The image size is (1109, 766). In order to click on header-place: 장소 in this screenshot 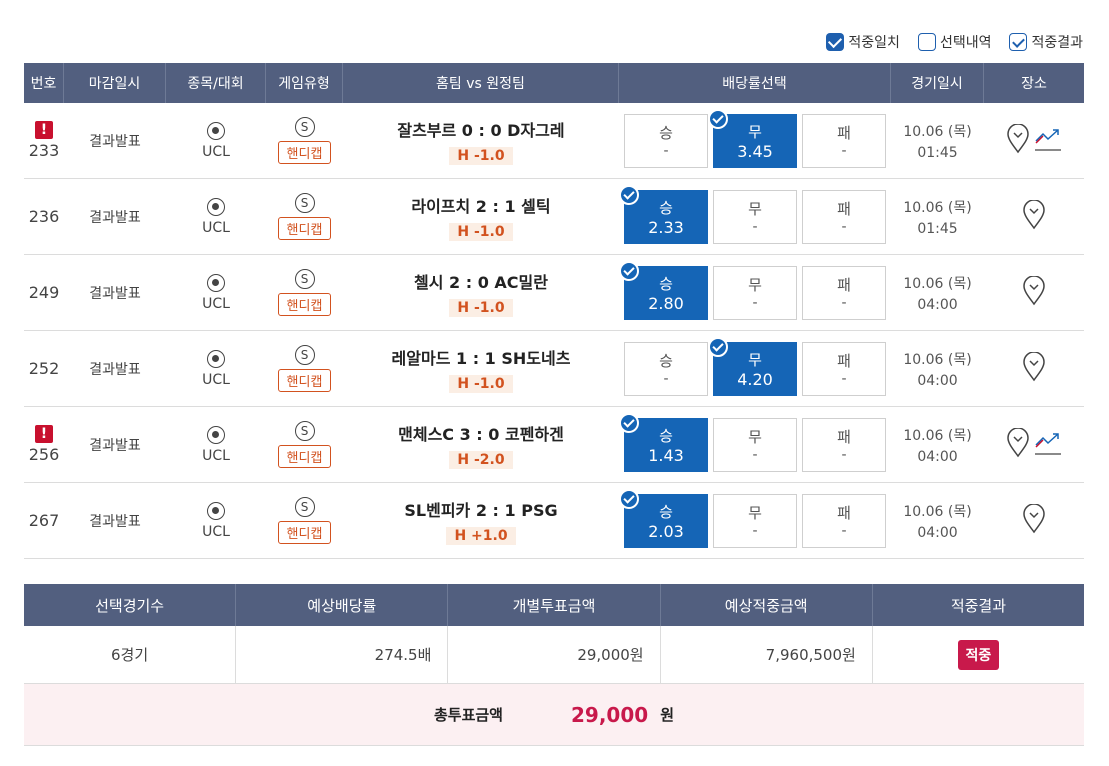, I will do `click(1034, 84)`.